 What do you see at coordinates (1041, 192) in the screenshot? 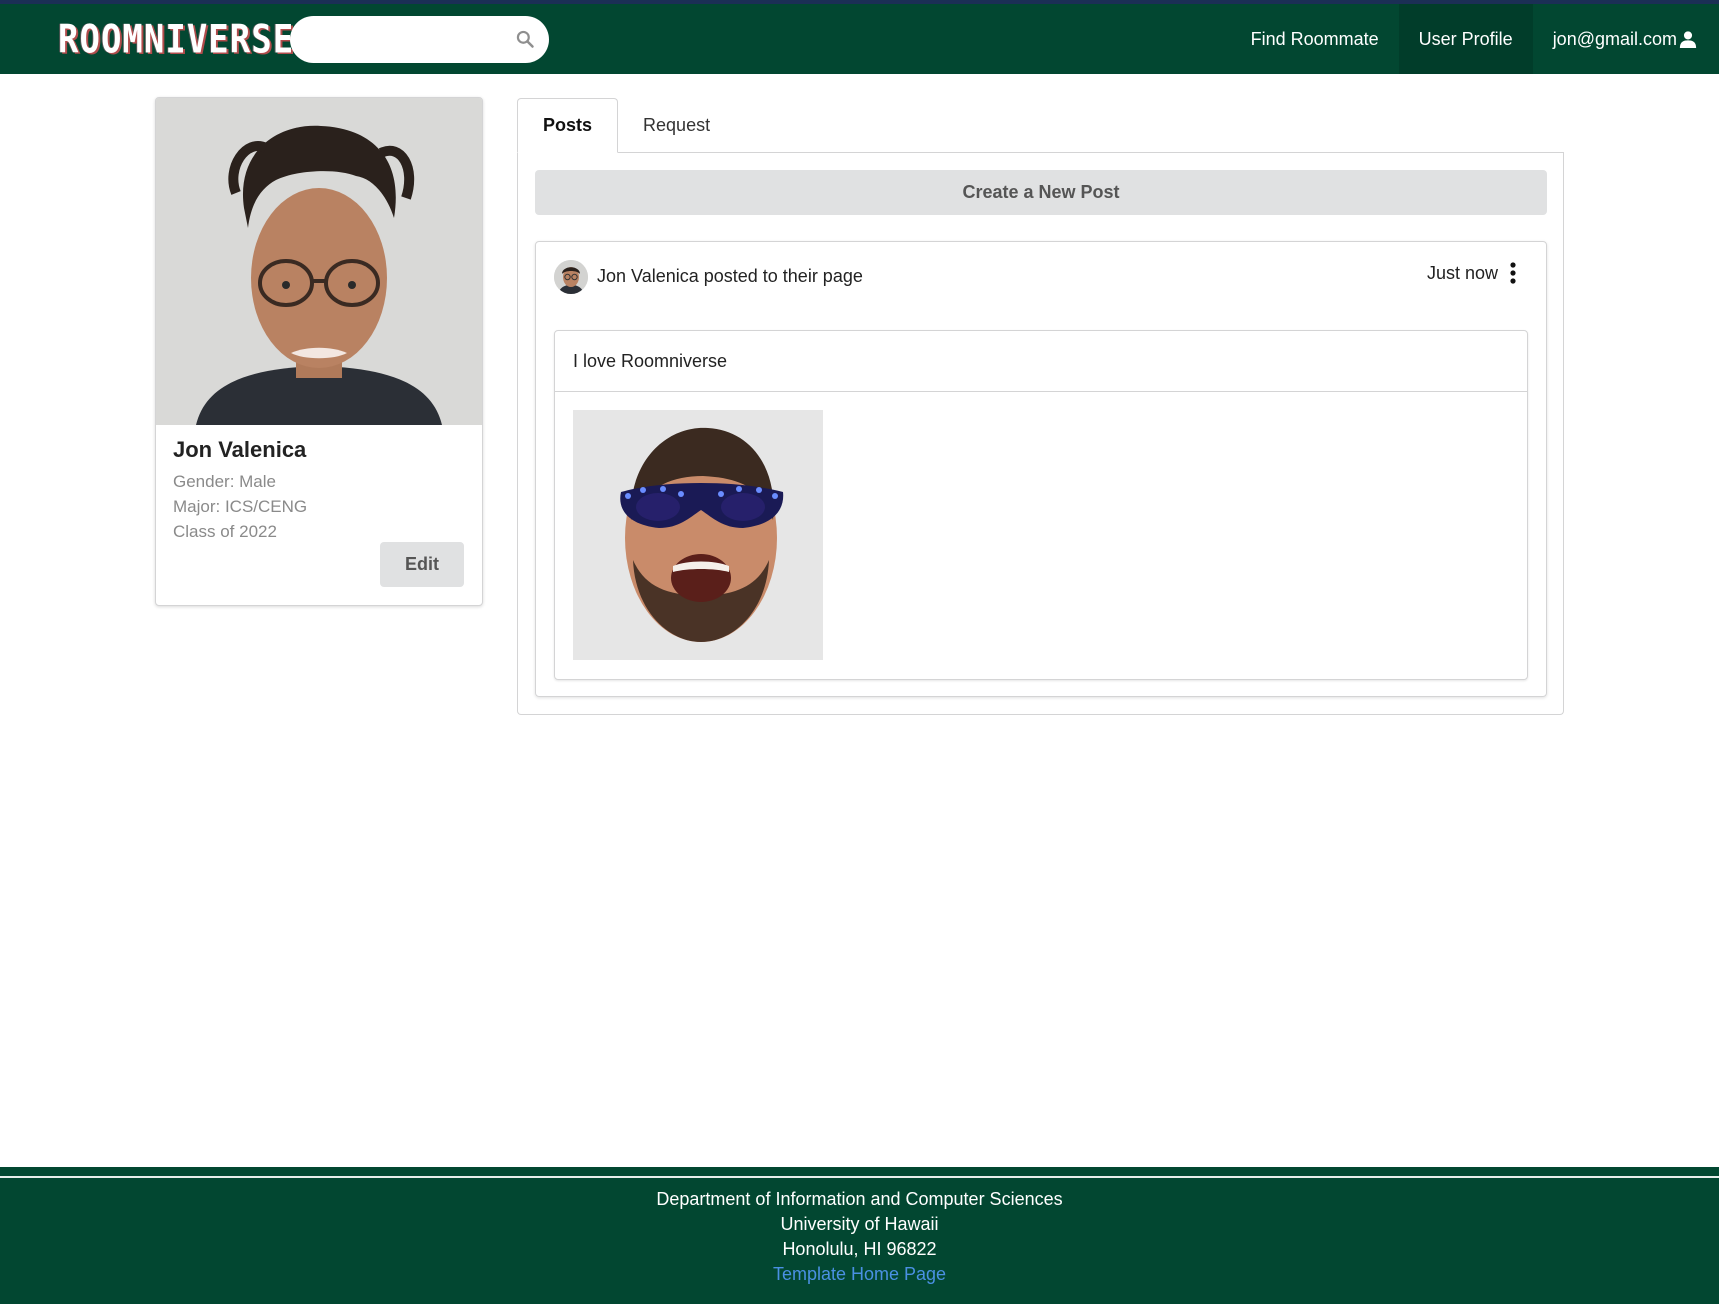
I see `create-post-button: Create a New Post` at bounding box center [1041, 192].